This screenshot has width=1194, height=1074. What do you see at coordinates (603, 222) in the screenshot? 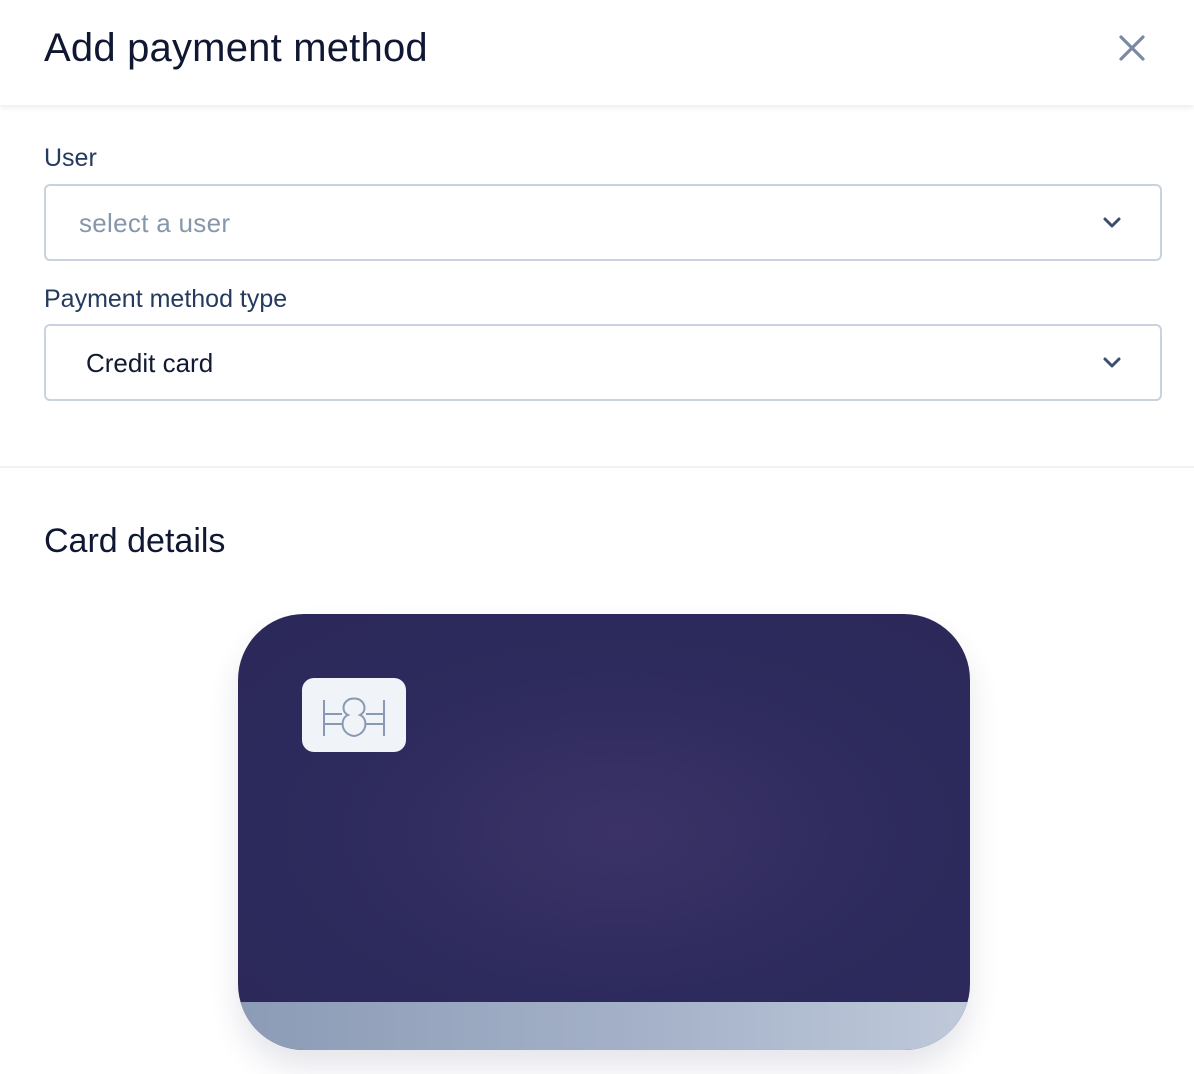
I see `user-select: select a user` at bounding box center [603, 222].